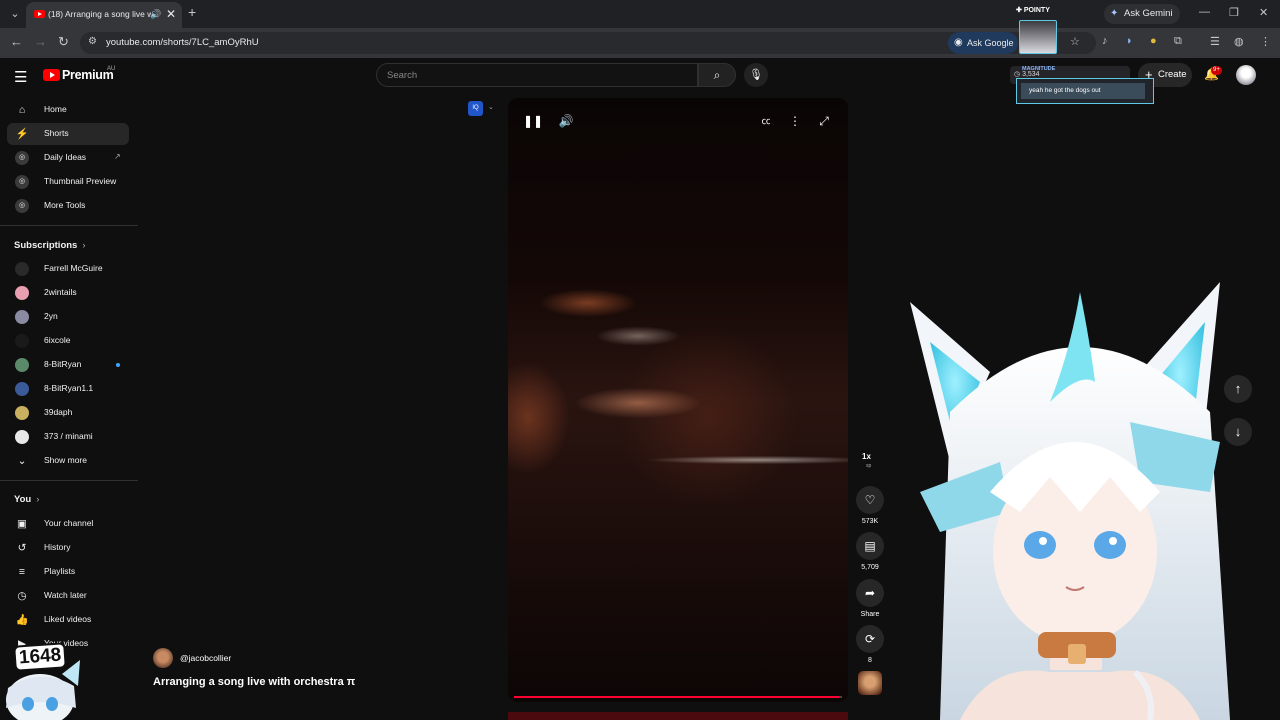 The width and height of the screenshot is (1280, 720). I want to click on url-text: youtube.com/shorts/7LC_amOyRhU, so click(182, 42).